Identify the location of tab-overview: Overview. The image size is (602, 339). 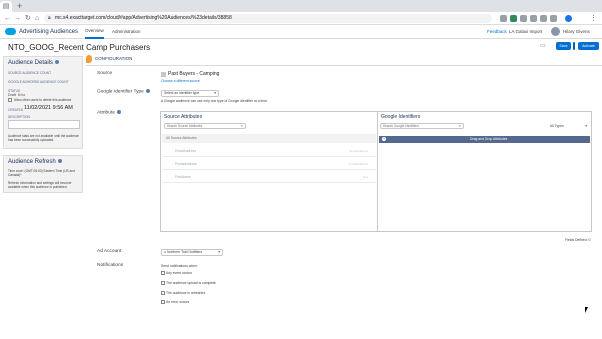
(94, 32).